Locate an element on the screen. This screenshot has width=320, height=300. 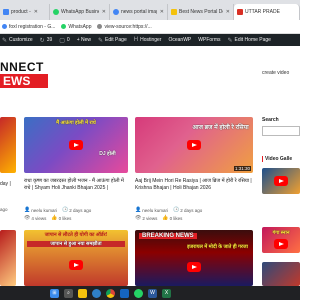
browser-tab: news portal image ✕ is located at coordinates (139, 12).